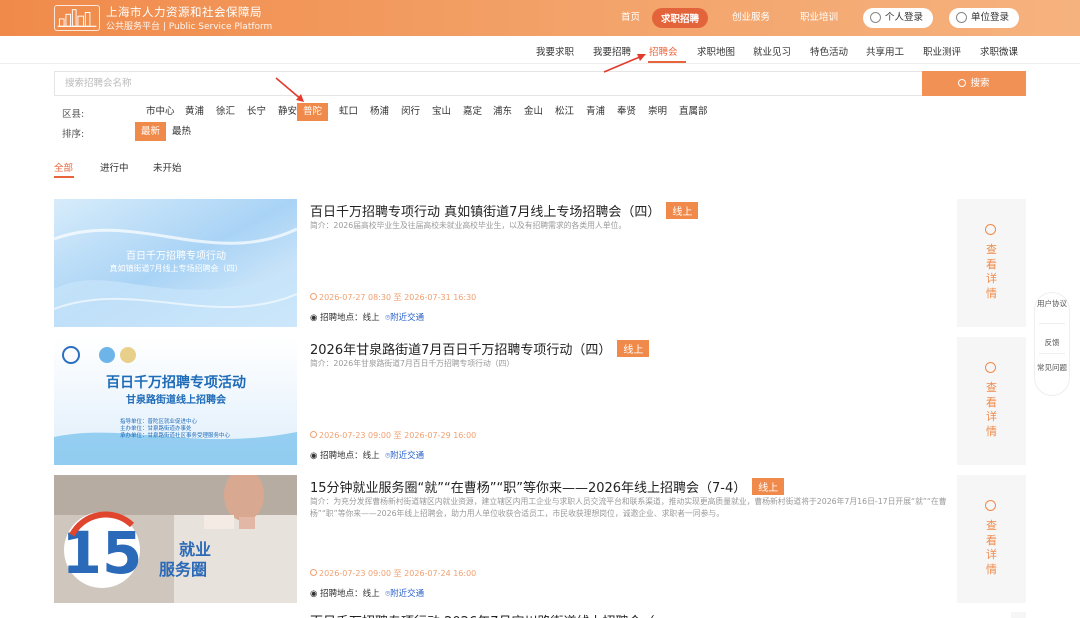 The image size is (1080, 618). What do you see at coordinates (488, 83) in the screenshot?
I see `search-input: 搜索招聘会名称` at bounding box center [488, 83].